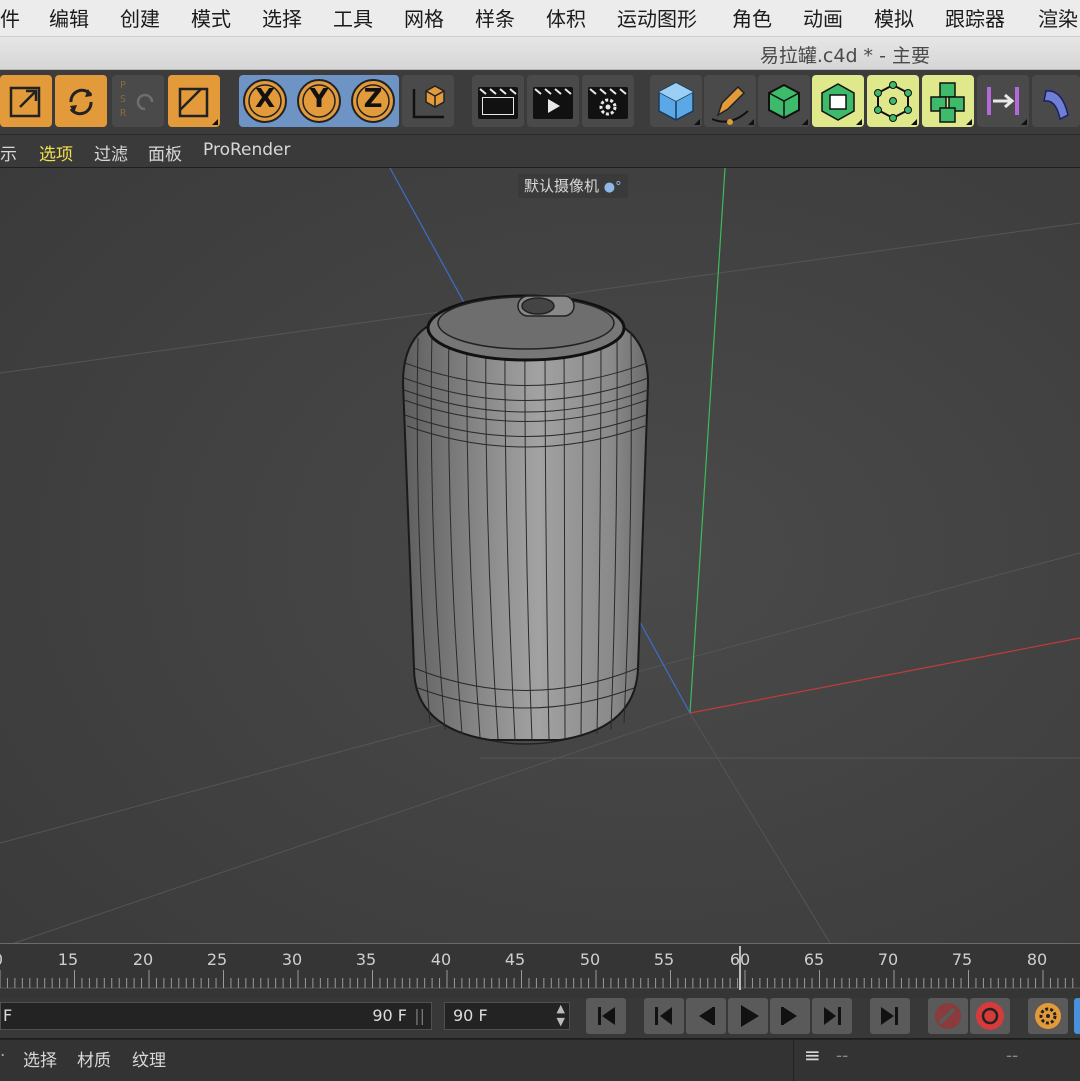  Describe the element at coordinates (894, 17) in the screenshot. I see `menu-item-simulate: 模拟` at that location.